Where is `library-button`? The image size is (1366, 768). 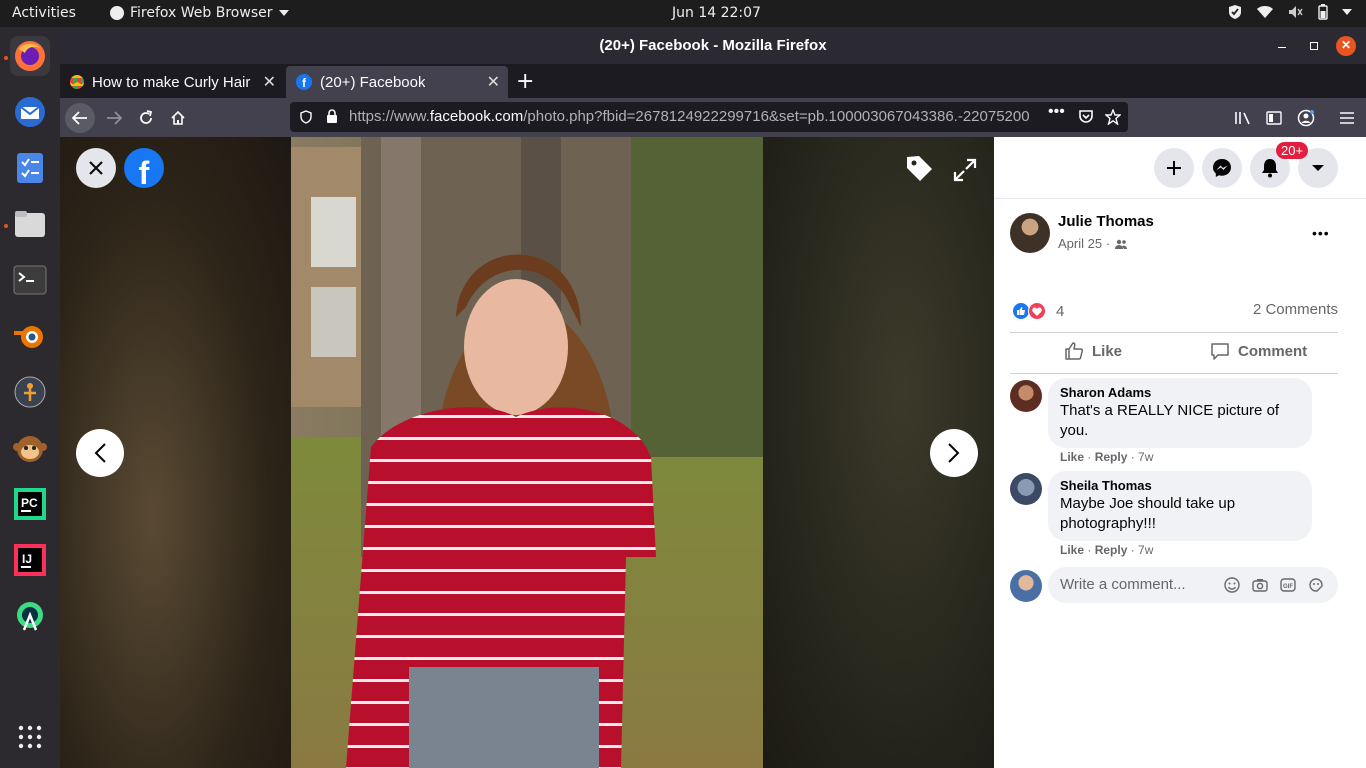
library-button is located at coordinates (1243, 117).